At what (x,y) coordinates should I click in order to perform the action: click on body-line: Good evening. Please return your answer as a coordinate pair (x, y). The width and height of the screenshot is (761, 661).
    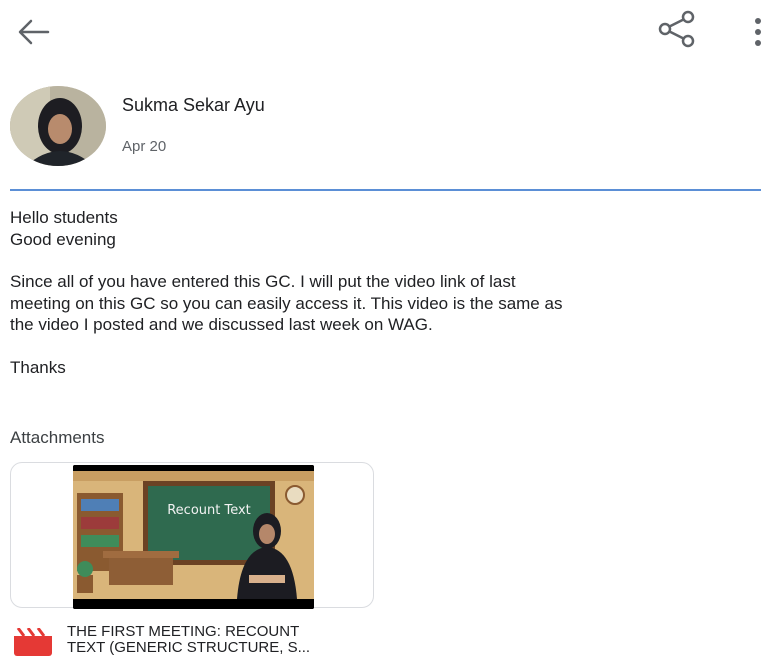
    Looking at the image, I should click on (63, 239).